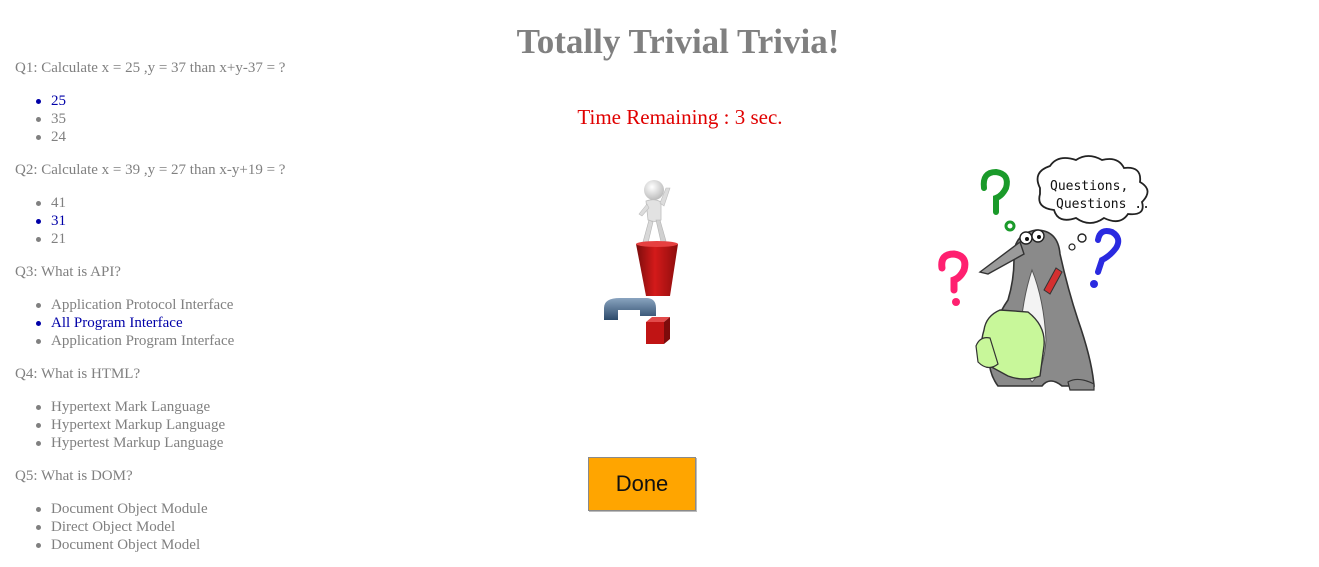 This screenshot has height=567, width=1319. What do you see at coordinates (117, 323) in the screenshot?
I see `answer-label: All Program Interface` at bounding box center [117, 323].